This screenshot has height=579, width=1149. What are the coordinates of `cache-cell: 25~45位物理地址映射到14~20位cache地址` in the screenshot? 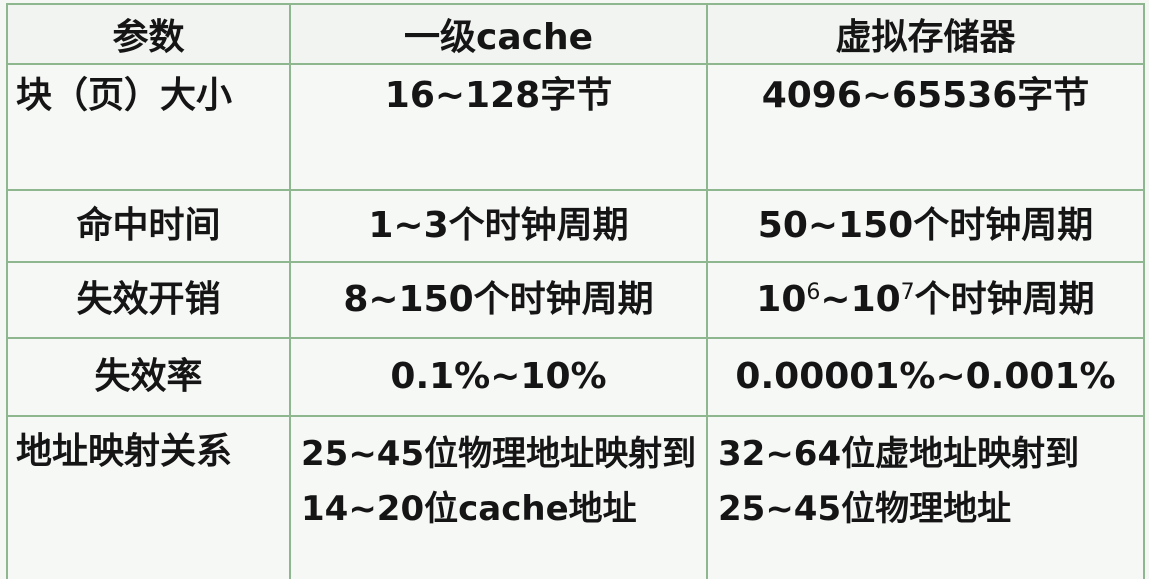 It's located at (498, 497).